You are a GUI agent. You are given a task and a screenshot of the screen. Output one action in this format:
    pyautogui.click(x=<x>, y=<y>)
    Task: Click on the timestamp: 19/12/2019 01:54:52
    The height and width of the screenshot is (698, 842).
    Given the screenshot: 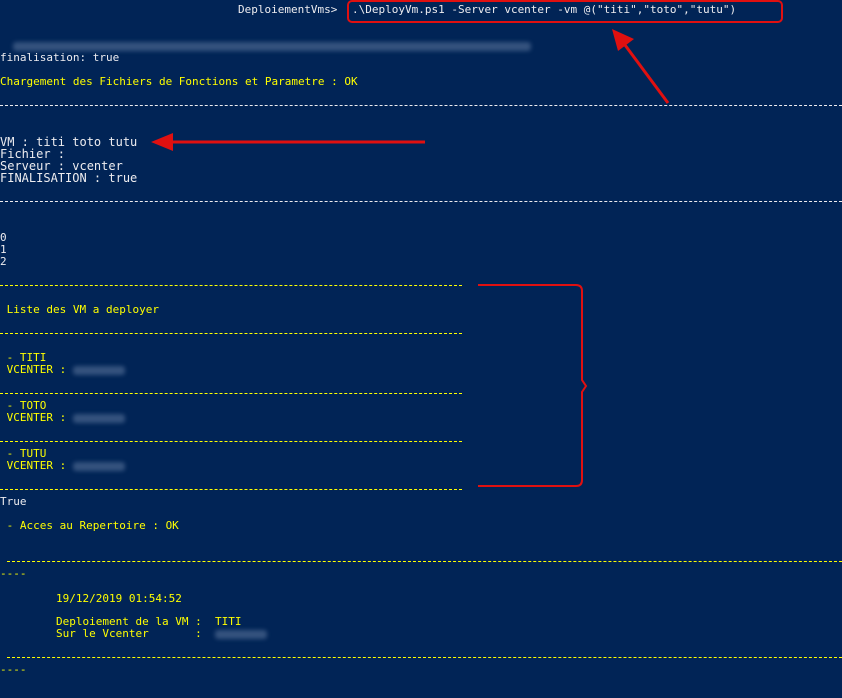 What is the action you would take?
    pyautogui.click(x=119, y=598)
    